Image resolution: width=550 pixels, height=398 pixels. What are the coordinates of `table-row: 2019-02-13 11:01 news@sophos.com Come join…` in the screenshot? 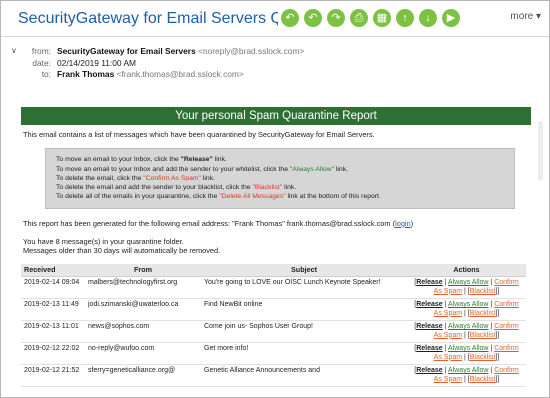 It's located at (273, 332).